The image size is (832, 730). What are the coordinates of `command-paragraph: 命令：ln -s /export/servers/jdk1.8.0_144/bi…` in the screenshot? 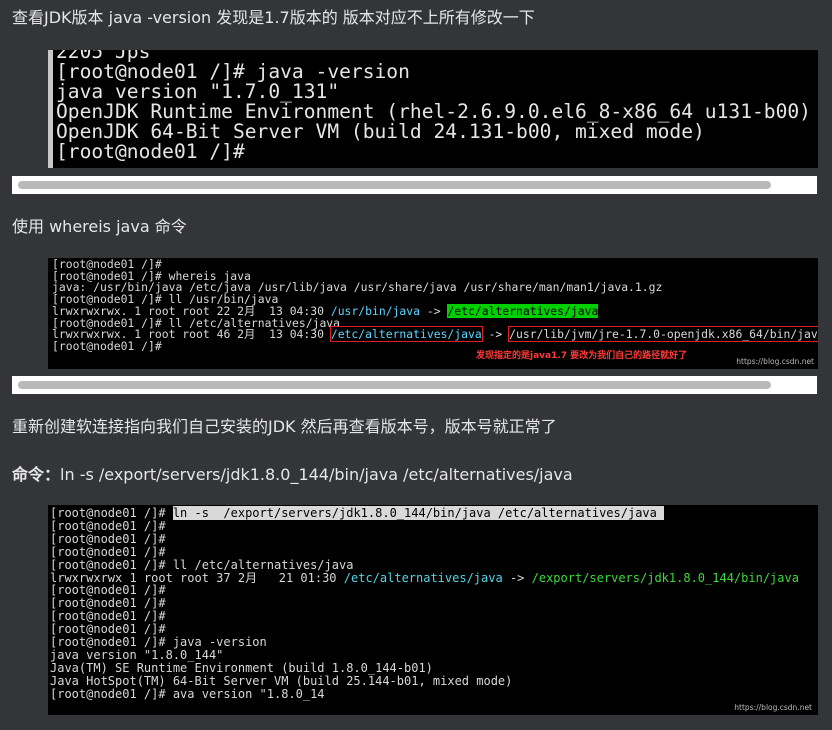 It's located at (292, 475).